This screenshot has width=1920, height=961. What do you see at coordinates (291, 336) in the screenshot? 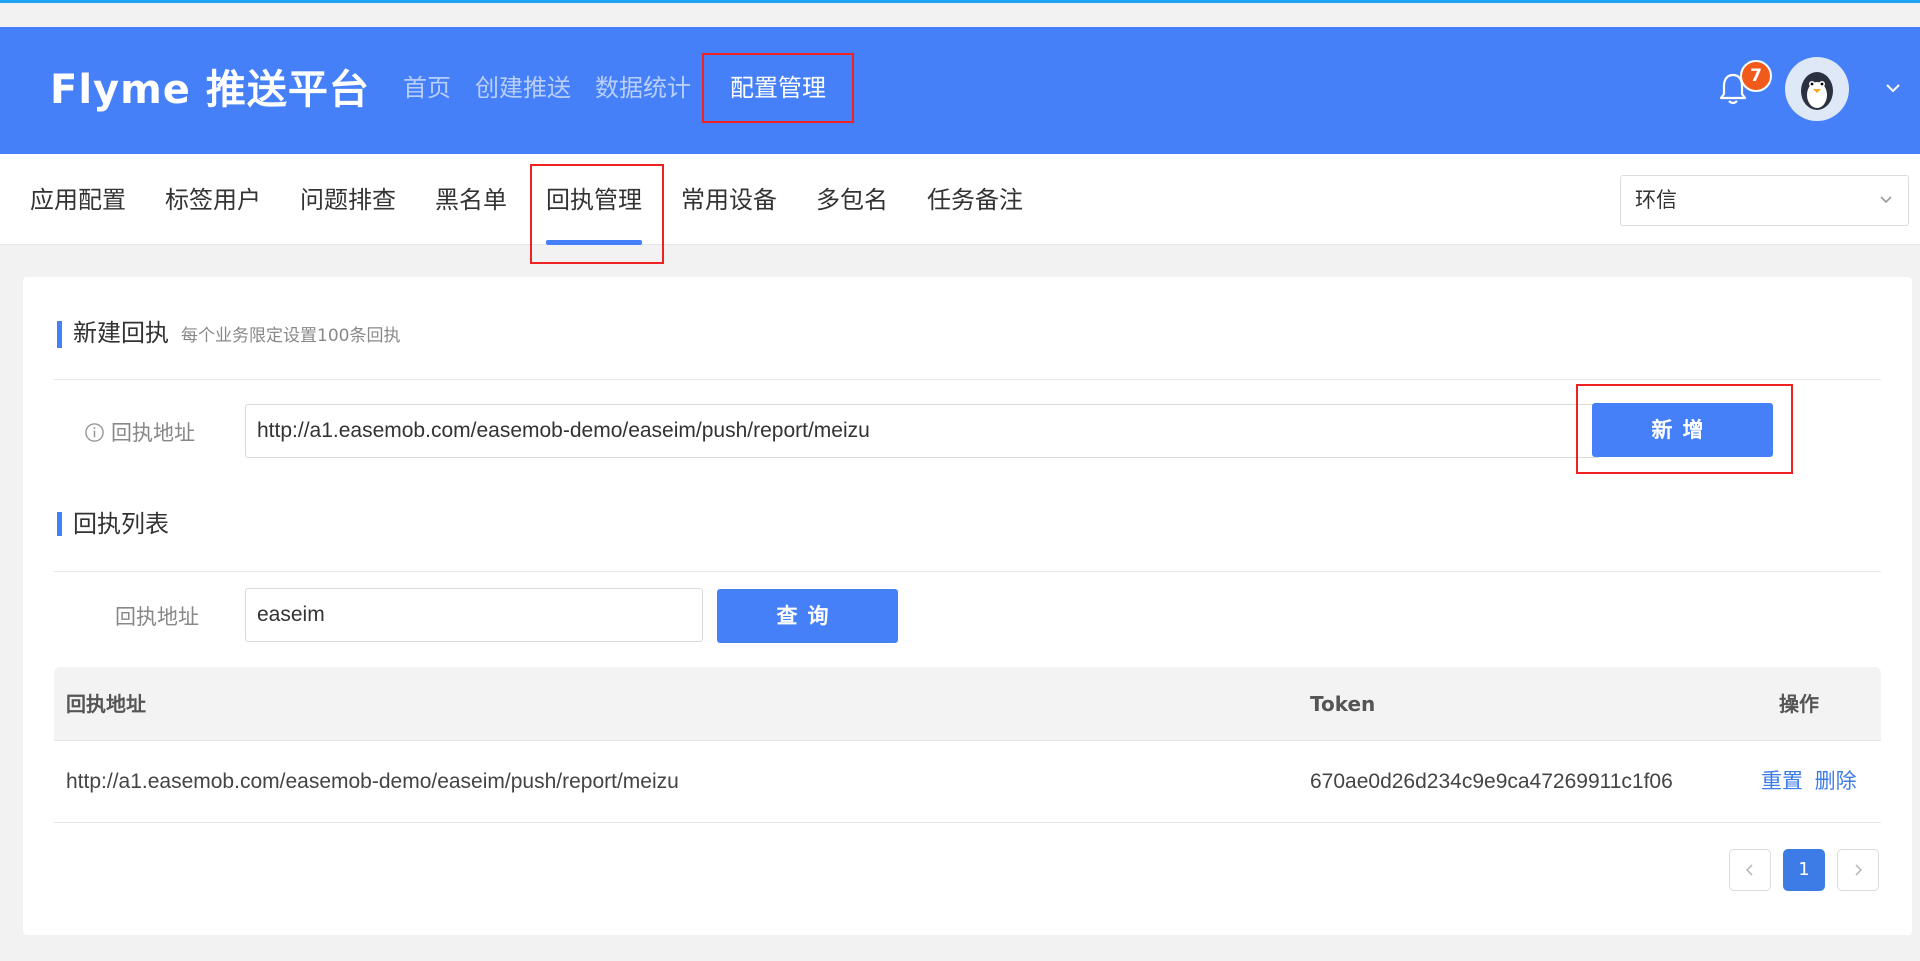
I see `new-receipt-hint: 每个业务限定设置100条回执` at bounding box center [291, 336].